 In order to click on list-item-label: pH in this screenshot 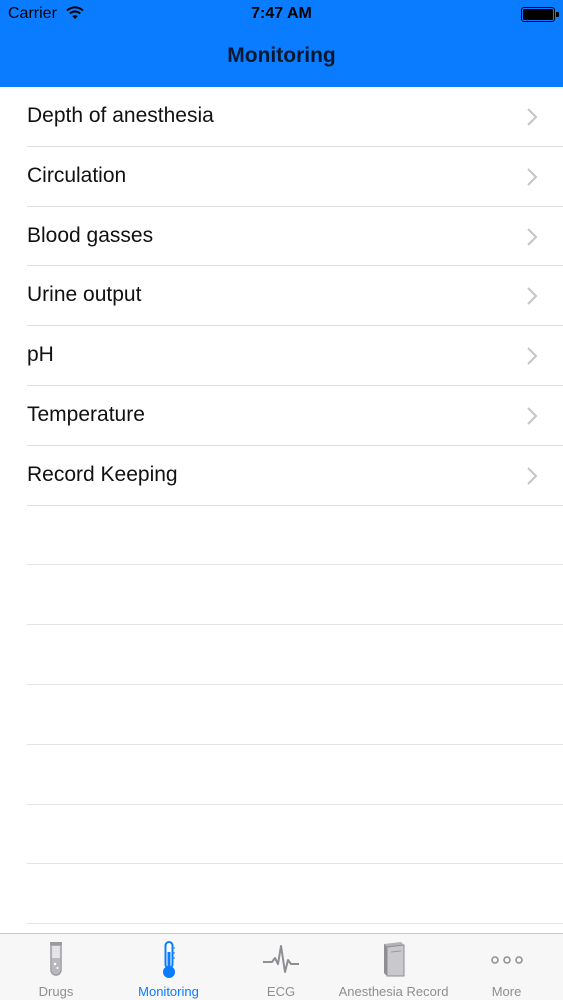, I will do `click(40, 355)`.